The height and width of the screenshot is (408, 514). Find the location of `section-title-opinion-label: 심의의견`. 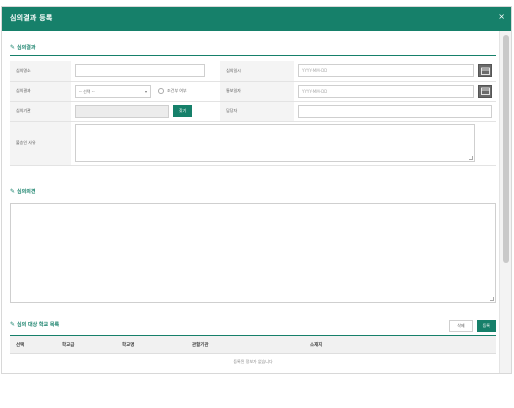

section-title-opinion-label: 심의의견 is located at coordinates (26, 192).